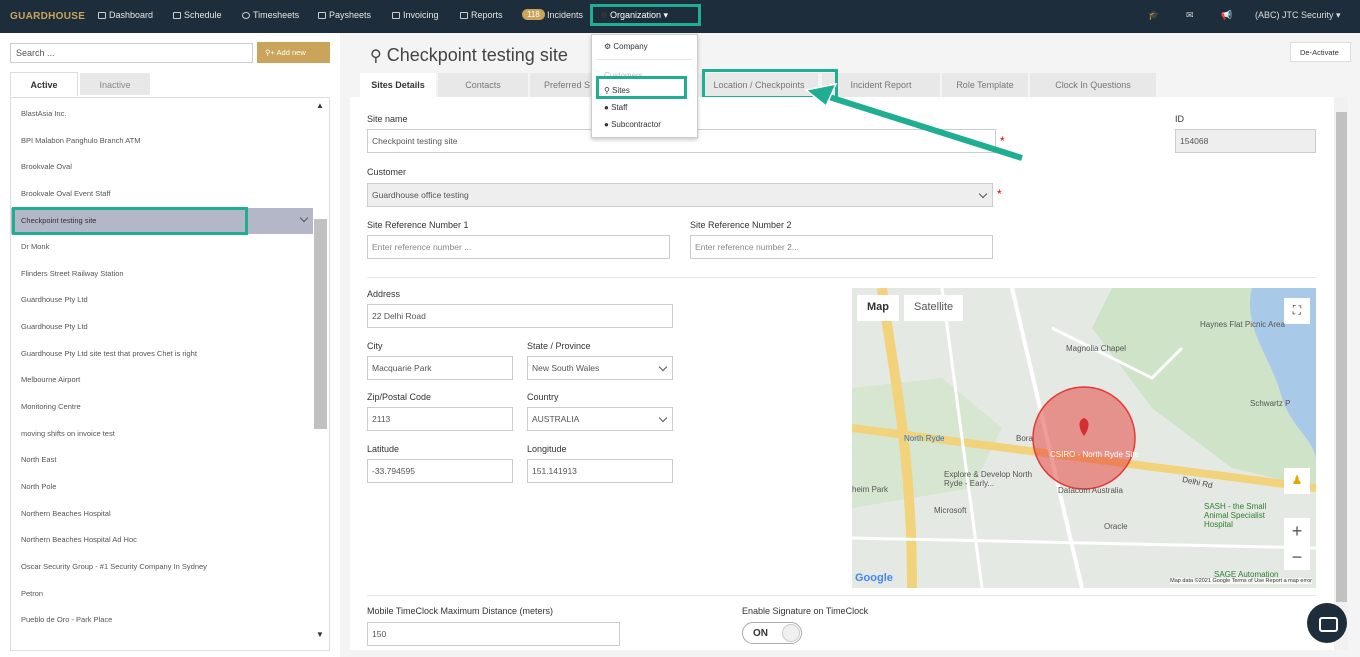 This screenshot has width=1360, height=657. What do you see at coordinates (821, 95) in the screenshot?
I see `arrow-head` at bounding box center [821, 95].